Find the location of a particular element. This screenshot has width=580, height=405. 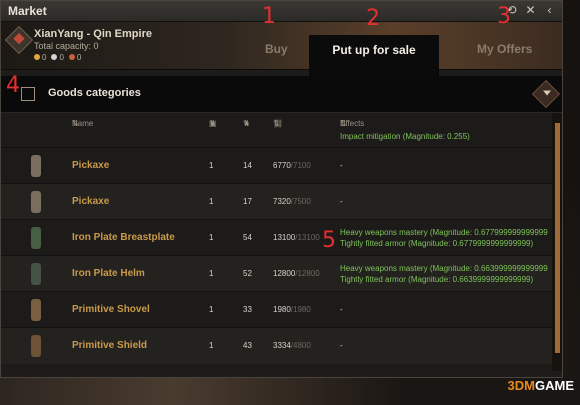

annotation-4: 4 is located at coordinates (13, 85).